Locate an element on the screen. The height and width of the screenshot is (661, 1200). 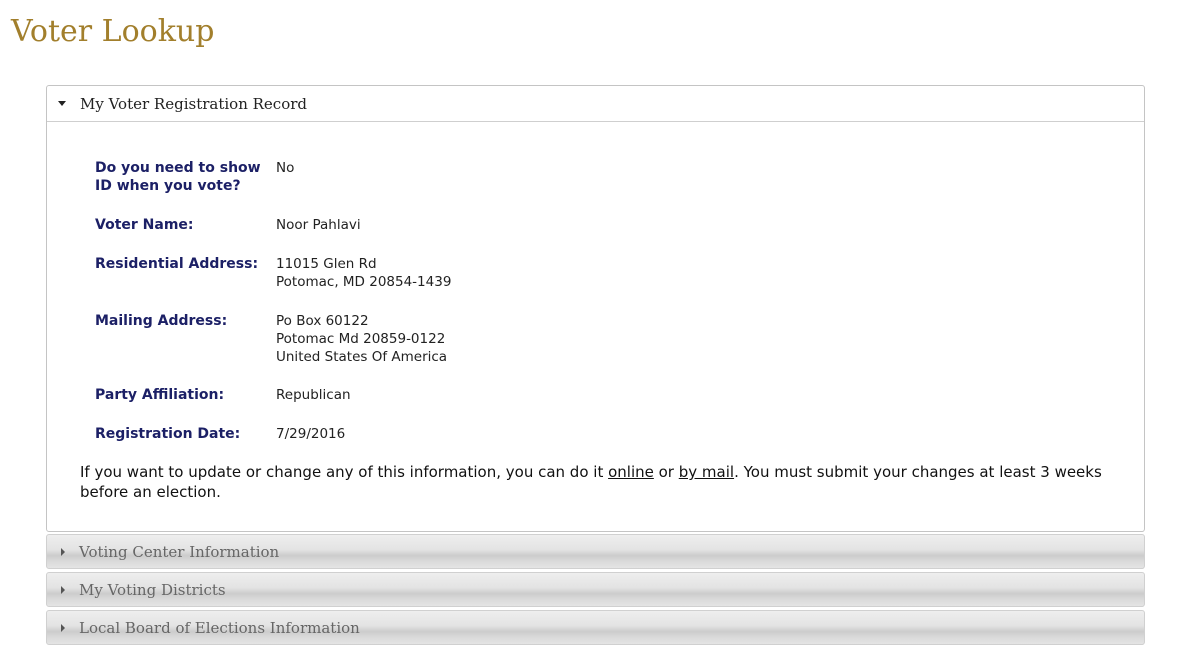
voter-name-value-line: Noor Pahlavi is located at coordinates (318, 225).